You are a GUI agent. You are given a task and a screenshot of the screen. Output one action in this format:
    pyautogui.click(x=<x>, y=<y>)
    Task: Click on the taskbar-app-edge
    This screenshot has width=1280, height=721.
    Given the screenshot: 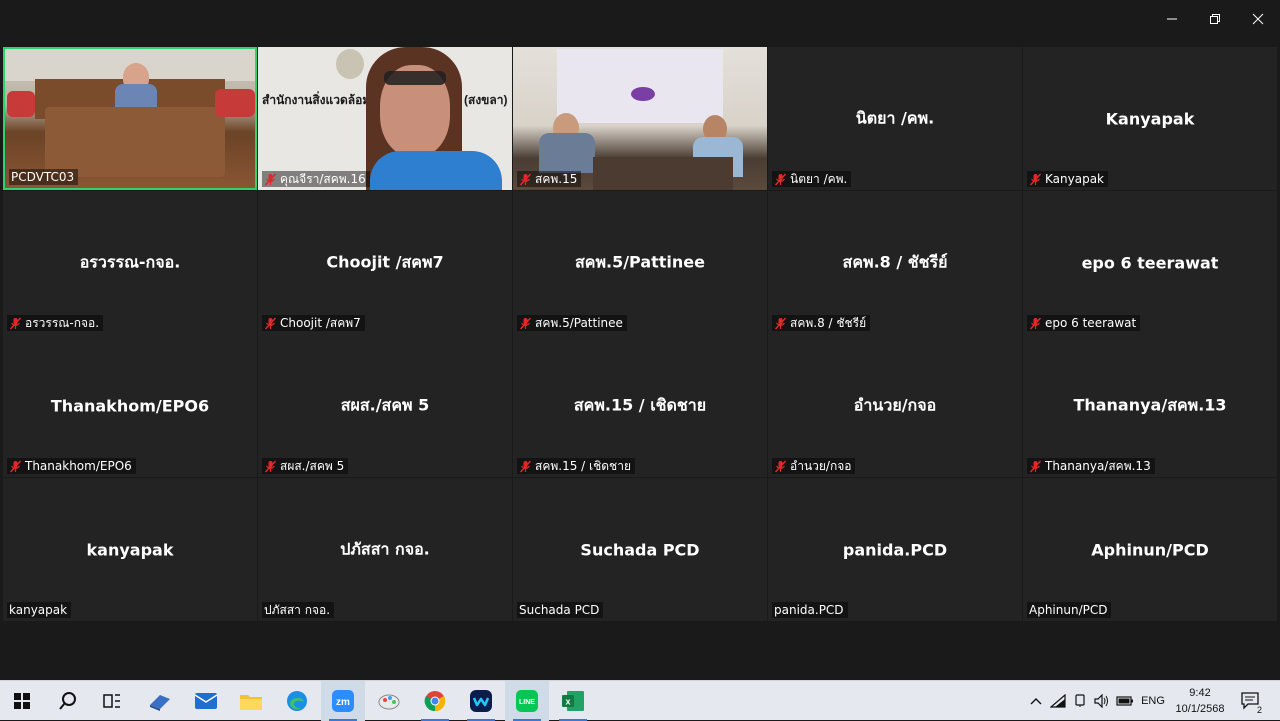 What is the action you would take?
    pyautogui.click(x=297, y=701)
    